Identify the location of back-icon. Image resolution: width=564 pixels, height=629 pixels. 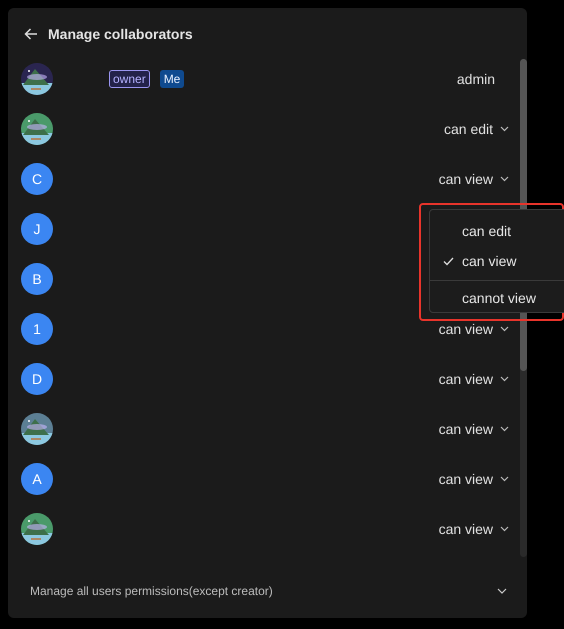
(31, 34).